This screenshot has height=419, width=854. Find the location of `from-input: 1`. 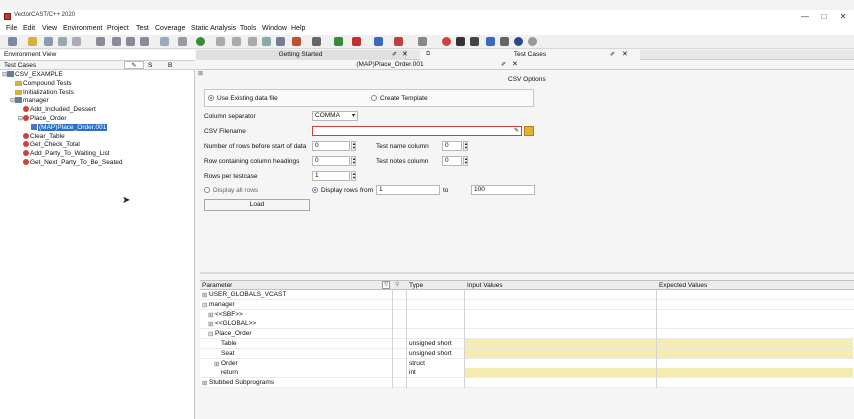

from-input: 1 is located at coordinates (408, 190).